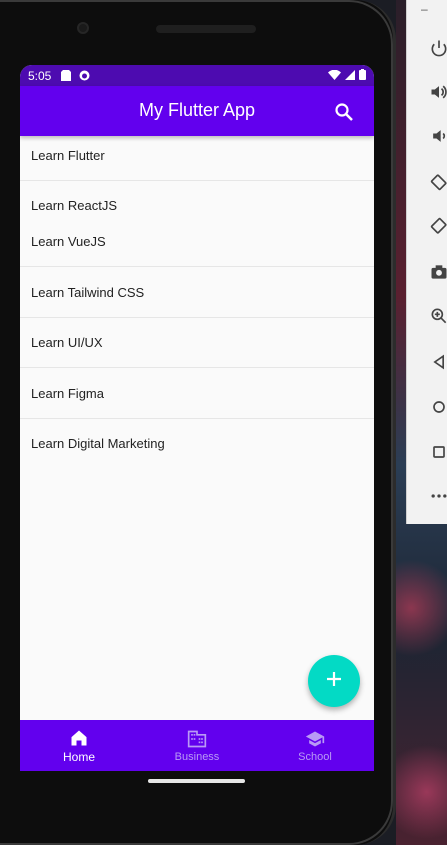  What do you see at coordinates (79, 737) in the screenshot?
I see `home-icon` at bounding box center [79, 737].